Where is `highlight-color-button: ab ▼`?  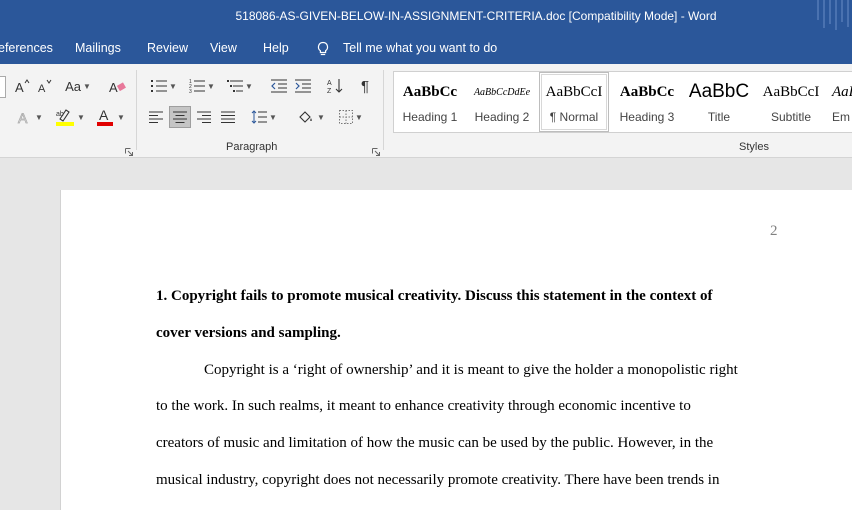
highlight-color-button: ab ▼ is located at coordinates (70, 117).